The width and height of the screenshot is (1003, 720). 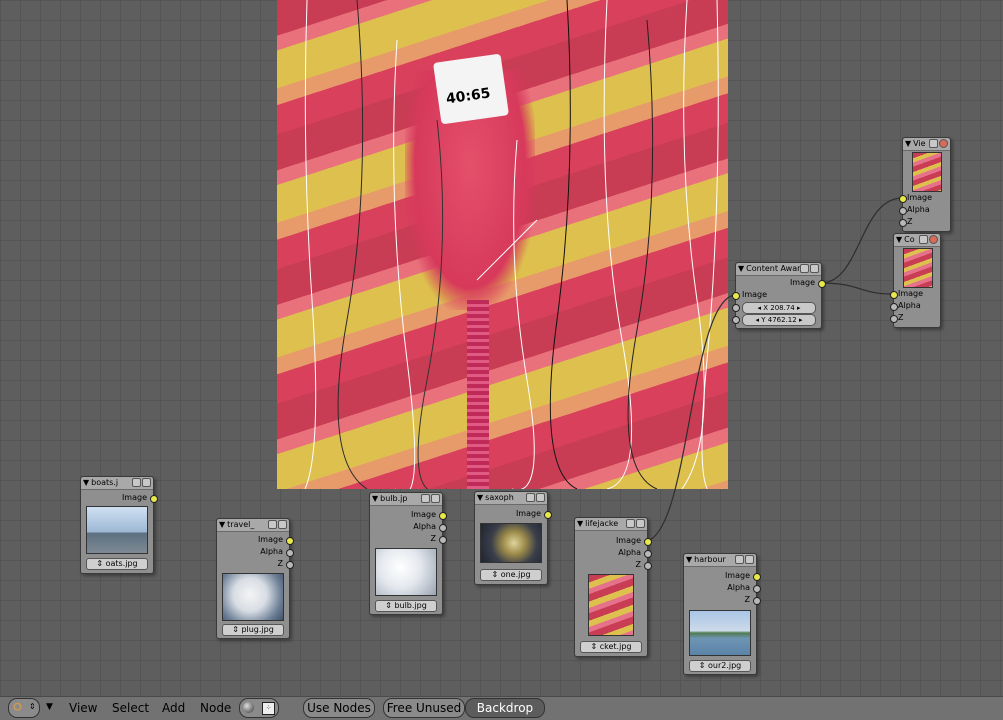 What do you see at coordinates (602, 523) in the screenshot?
I see `node-title: lifejacke` at bounding box center [602, 523].